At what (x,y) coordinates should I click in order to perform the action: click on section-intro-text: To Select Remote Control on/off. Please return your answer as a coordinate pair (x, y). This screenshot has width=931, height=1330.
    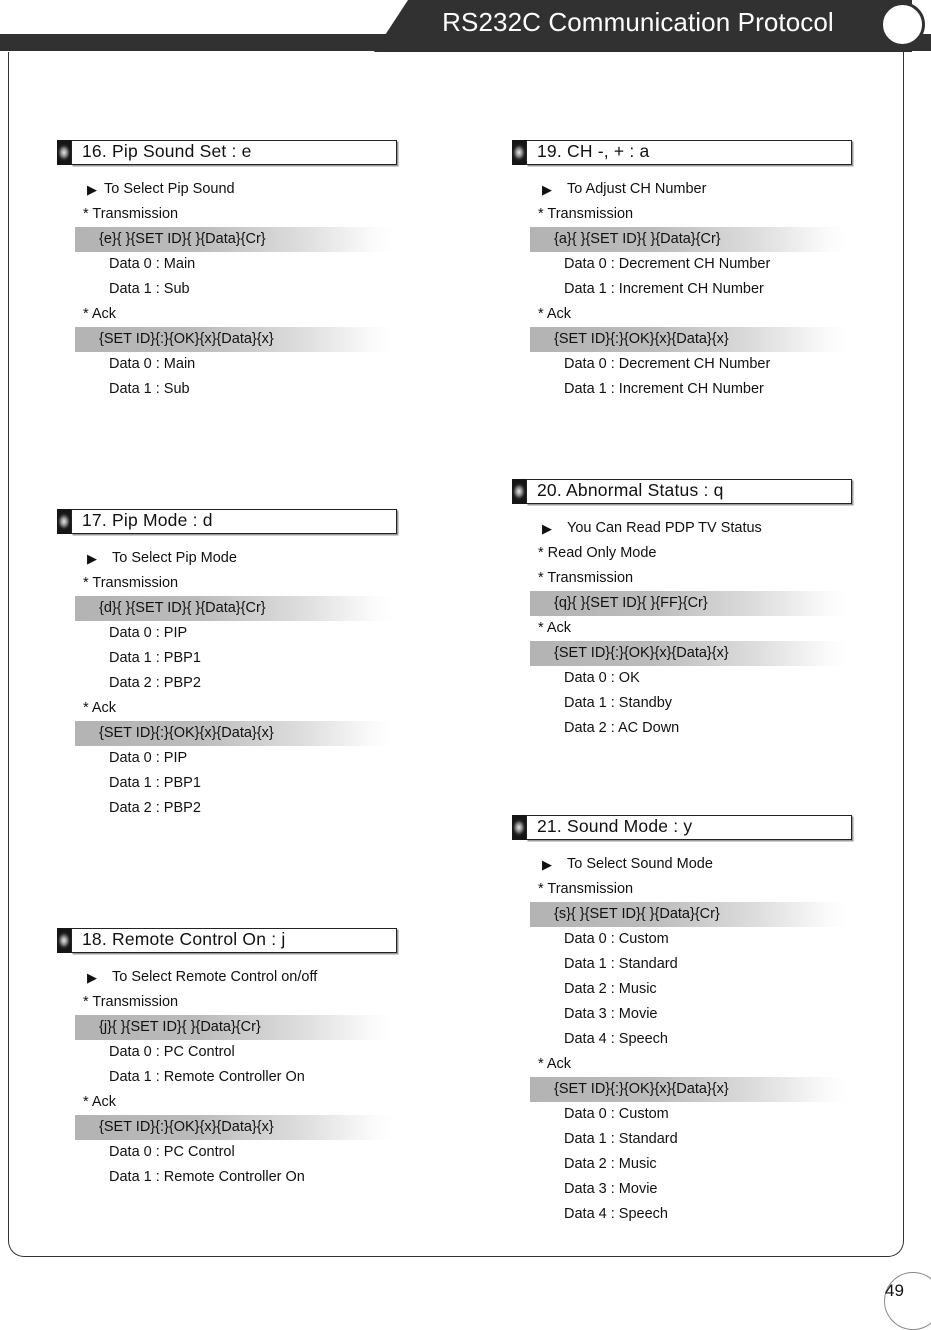
    Looking at the image, I should click on (215, 977).